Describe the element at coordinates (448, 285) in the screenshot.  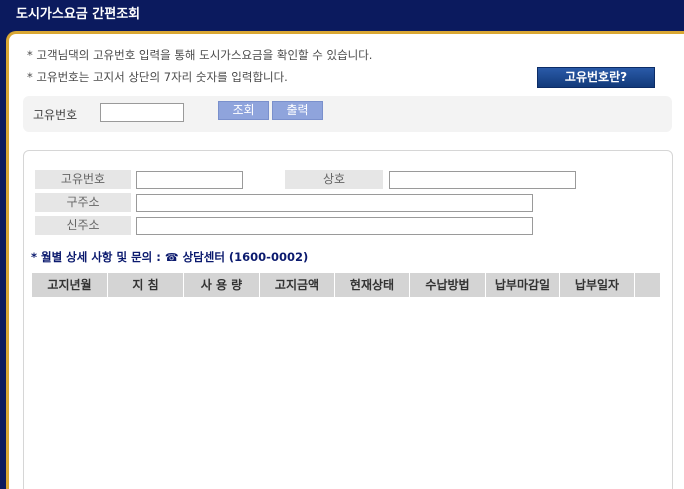
I see `col-payment-method: 수납방법` at that location.